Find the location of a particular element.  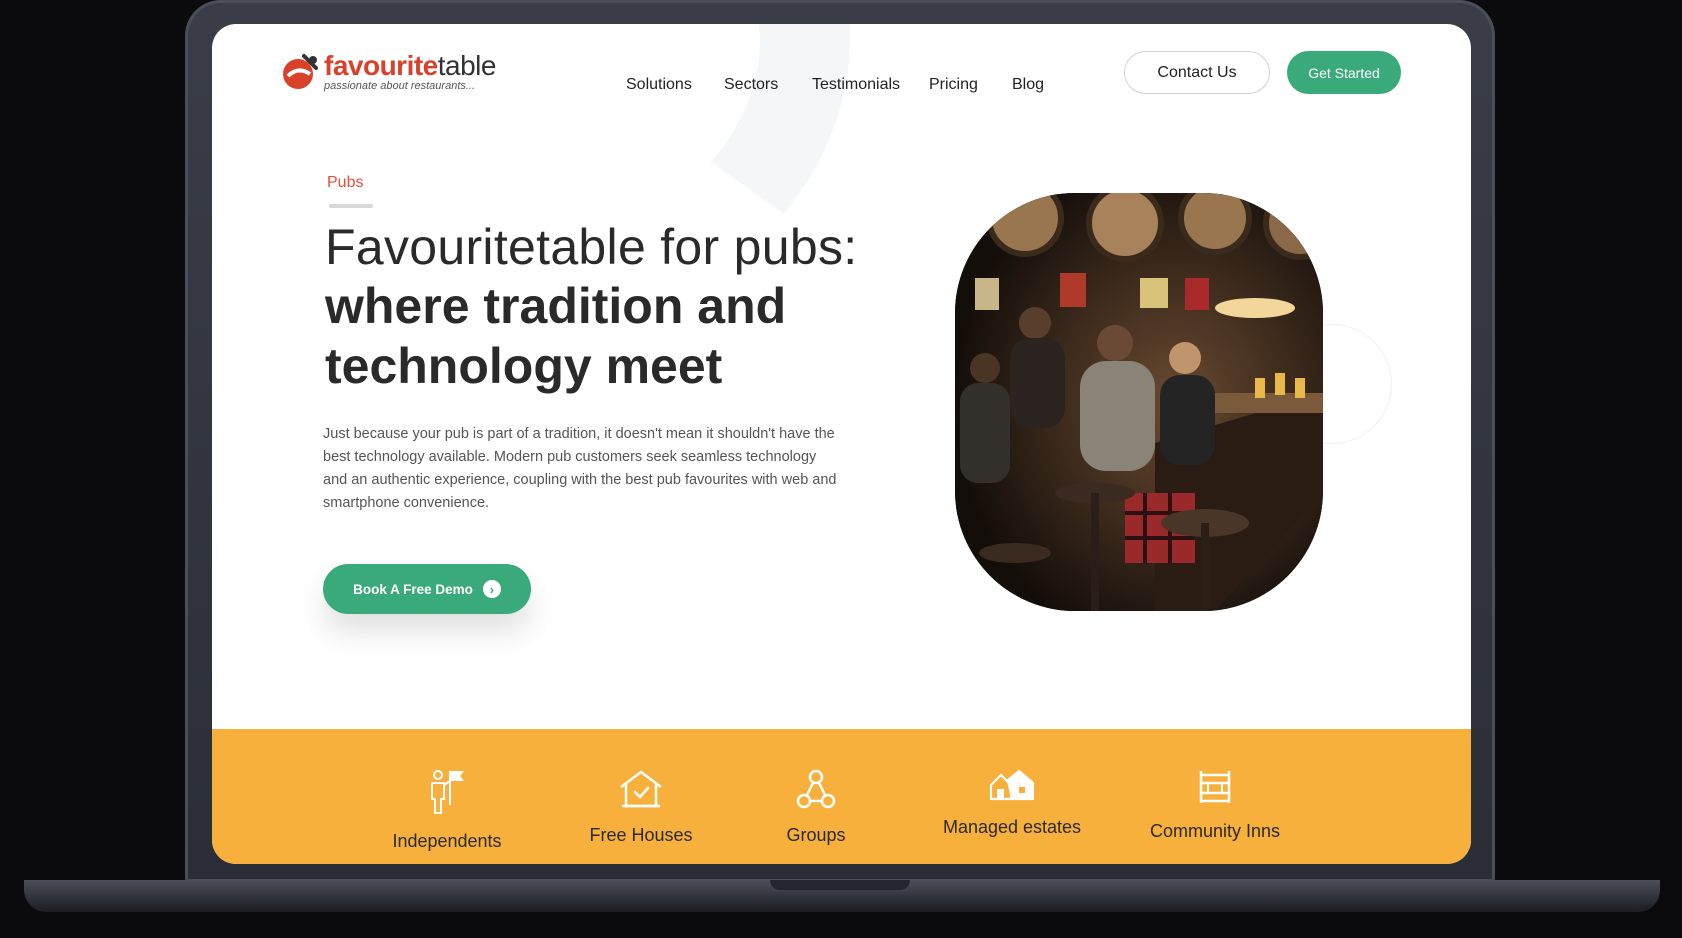

hero-headline-light: Favouritetable for pubs: is located at coordinates (591, 247).